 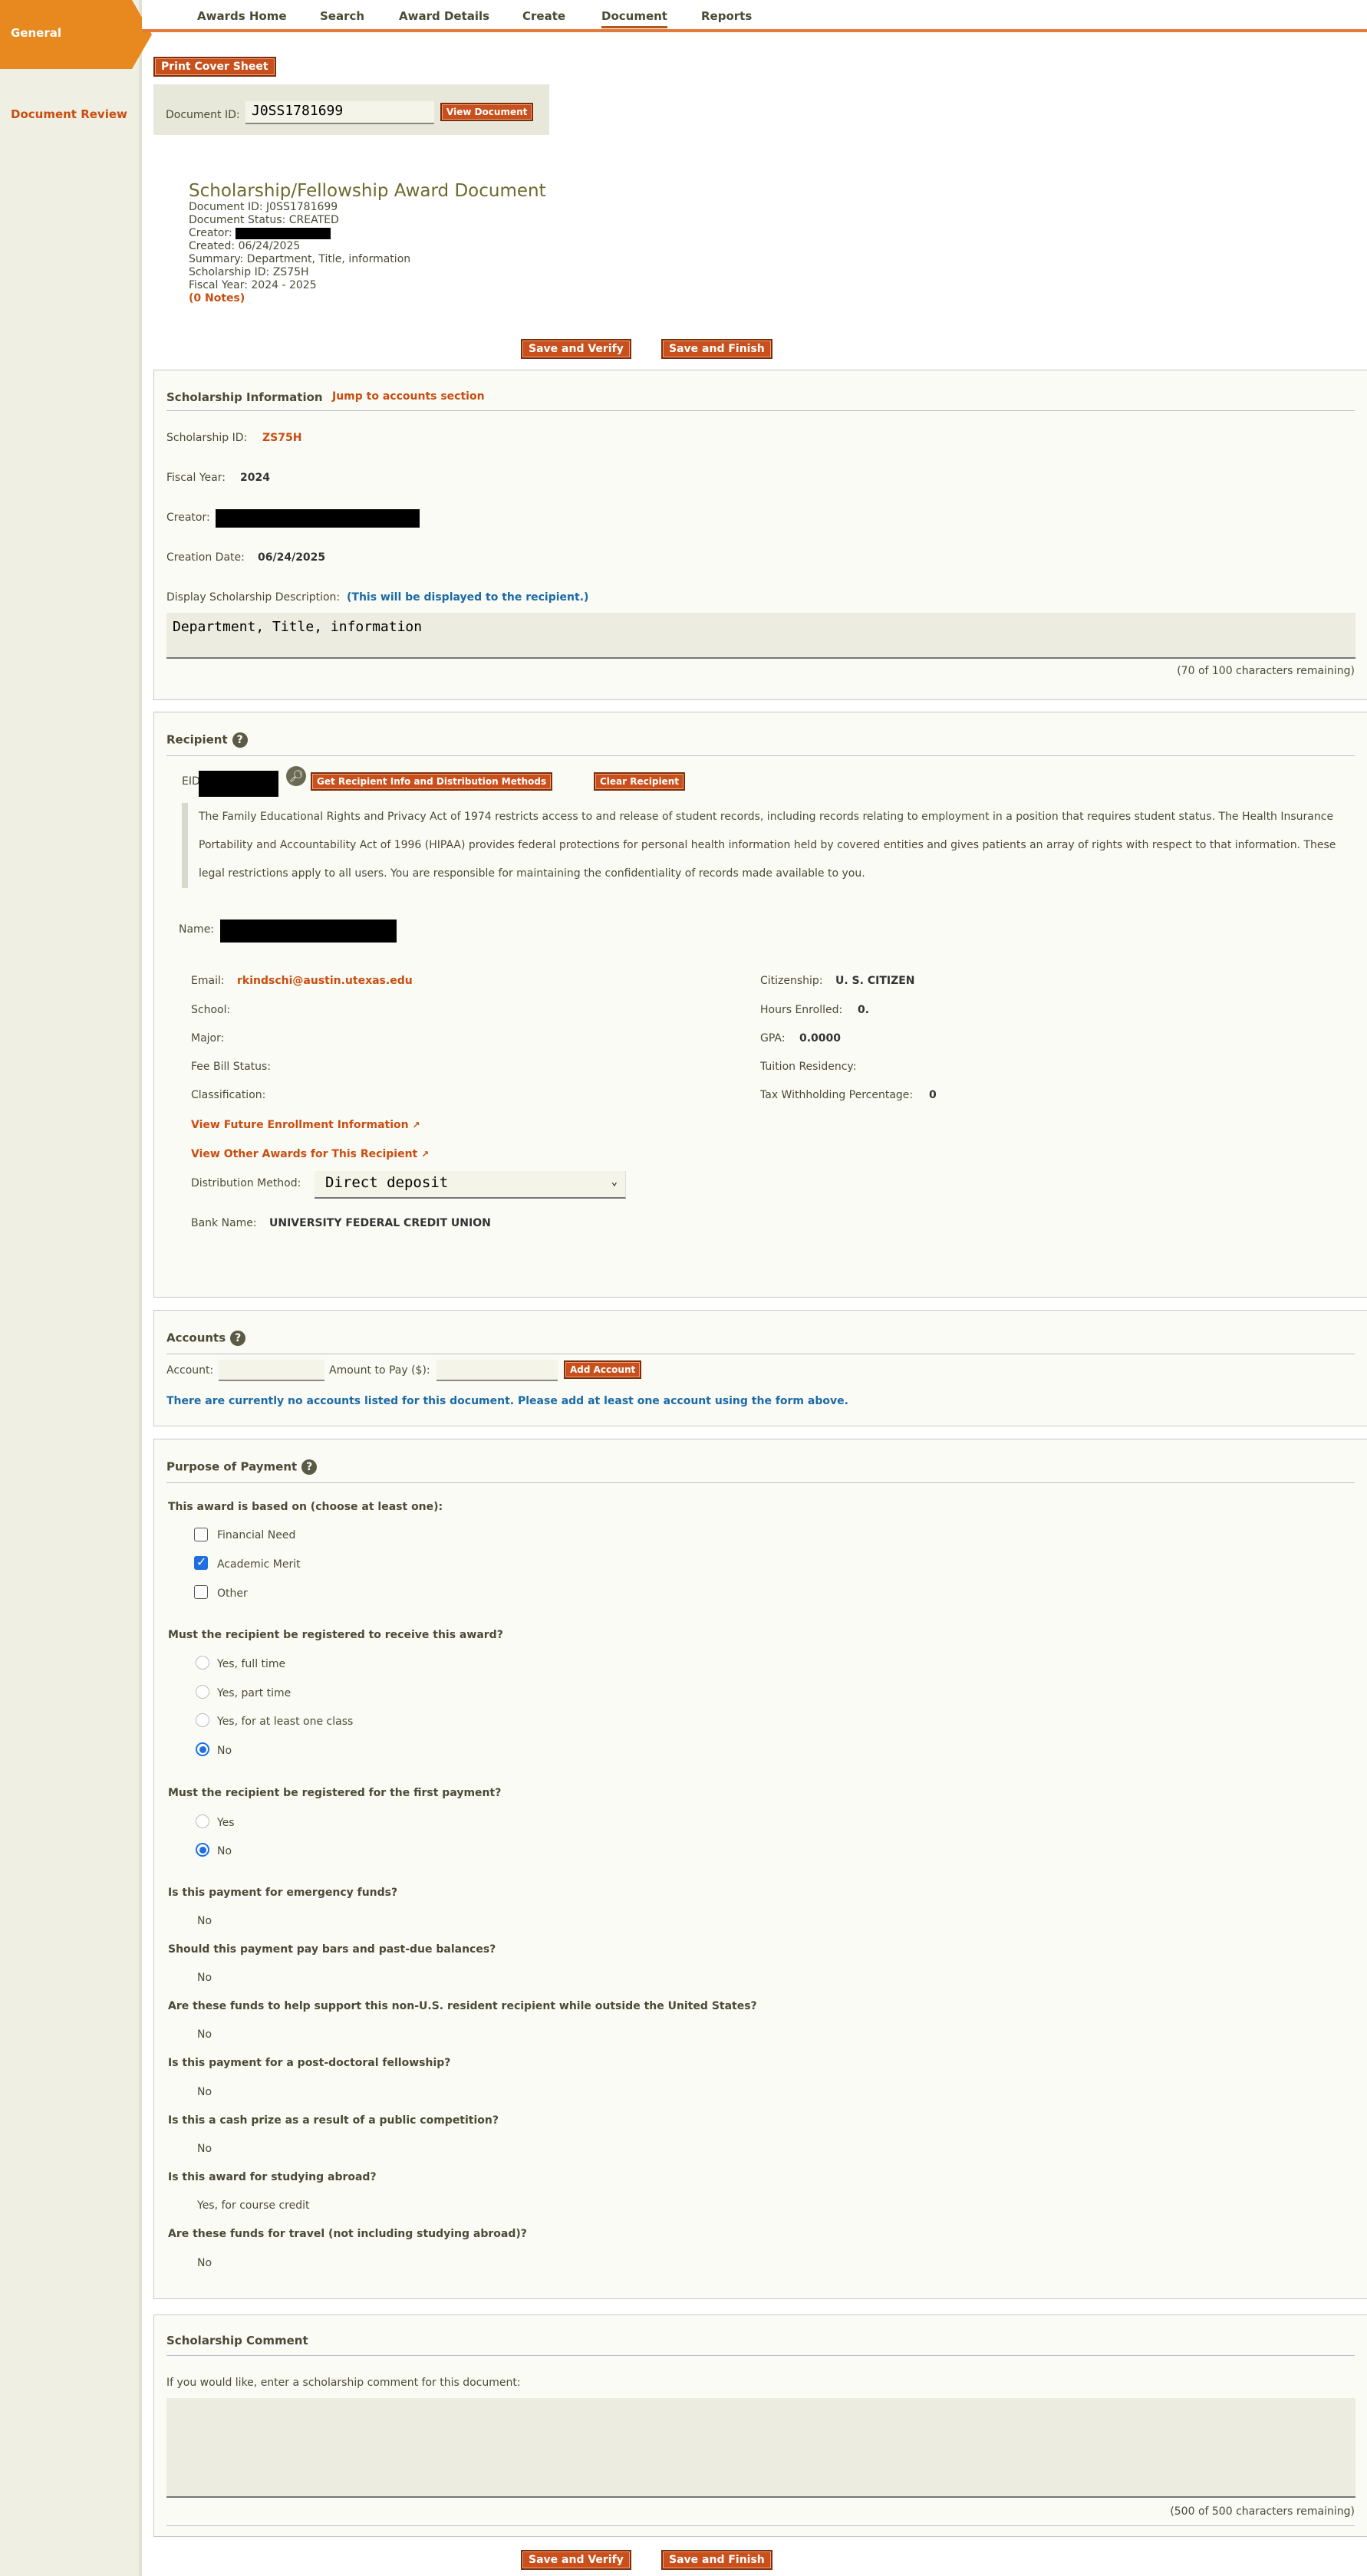 I want to click on first-yes-radio, so click(x=203, y=1821).